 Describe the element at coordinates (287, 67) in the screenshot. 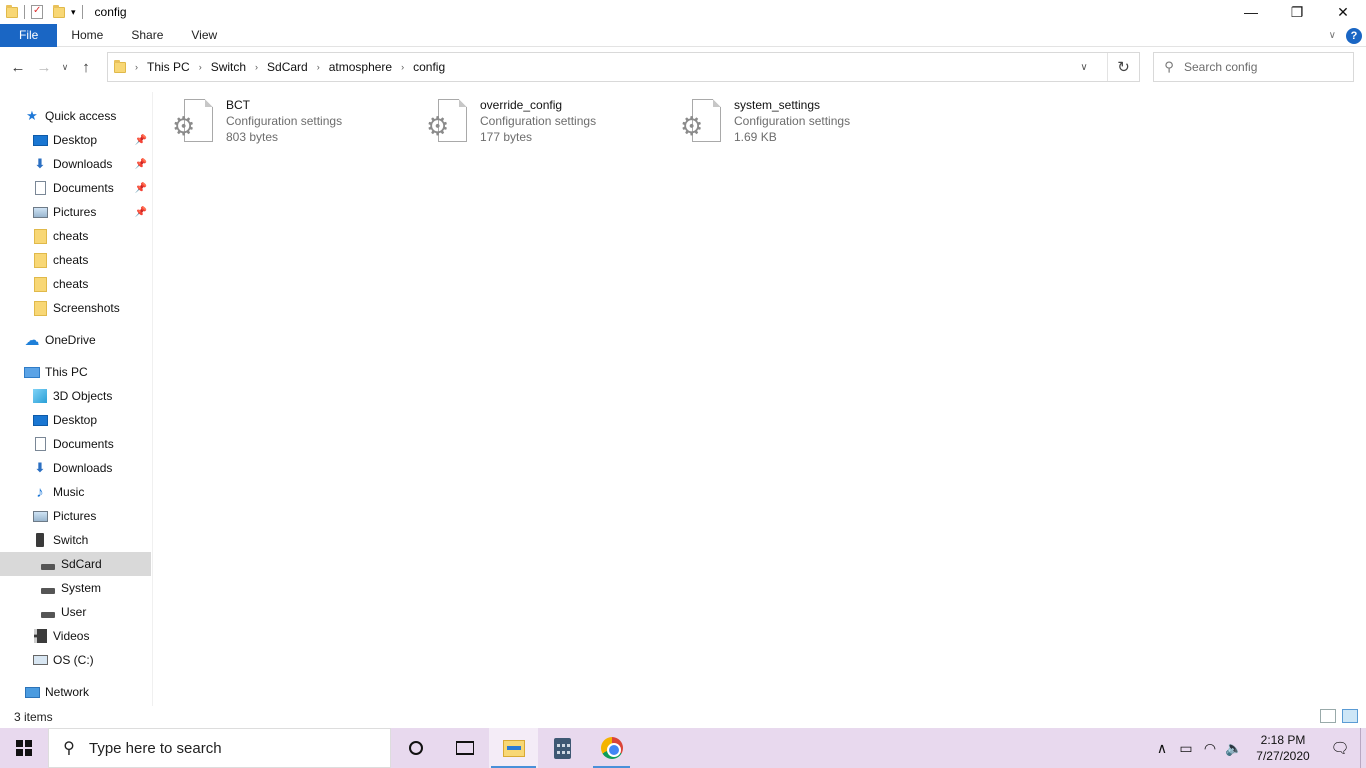

I see `breadcrumb-sdcard: SdCard` at that location.